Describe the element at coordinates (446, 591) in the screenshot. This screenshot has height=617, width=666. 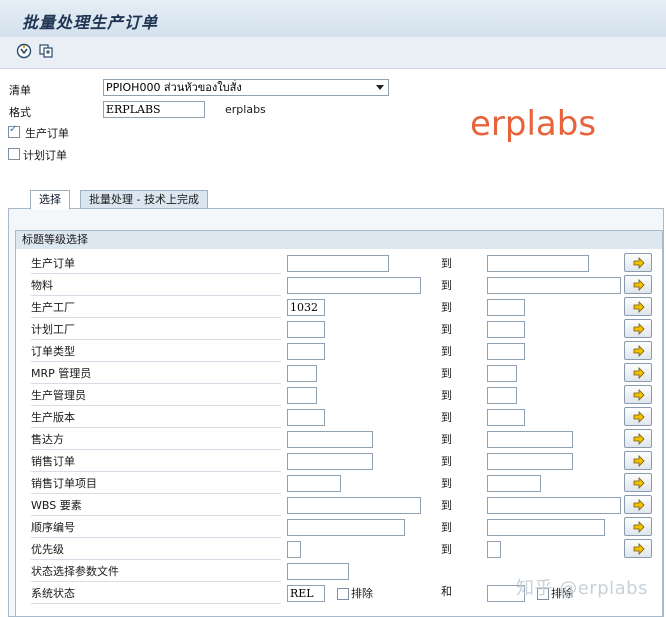
I see `and-label: 和` at that location.